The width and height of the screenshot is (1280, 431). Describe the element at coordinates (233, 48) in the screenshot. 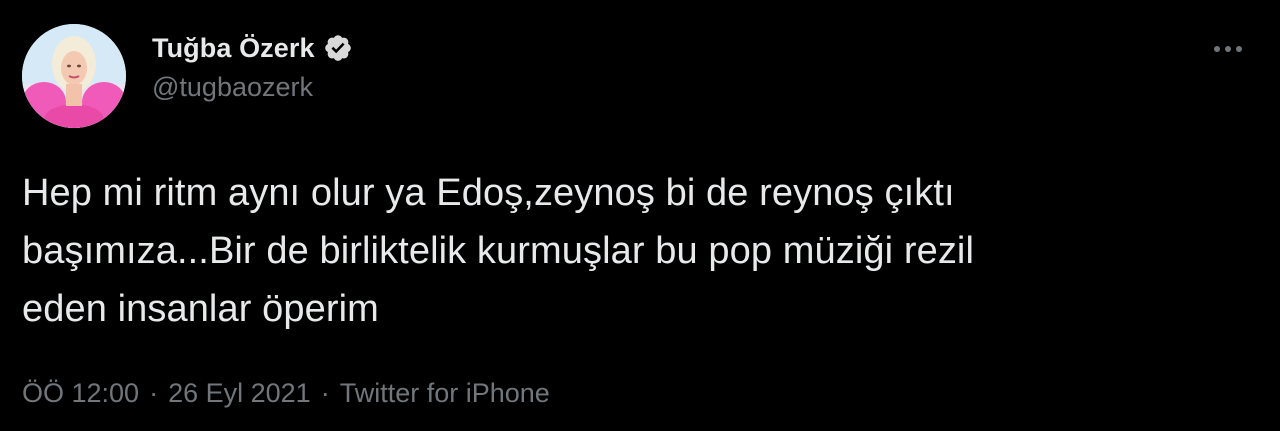

I see `display-name: Tuğba Özerk` at that location.